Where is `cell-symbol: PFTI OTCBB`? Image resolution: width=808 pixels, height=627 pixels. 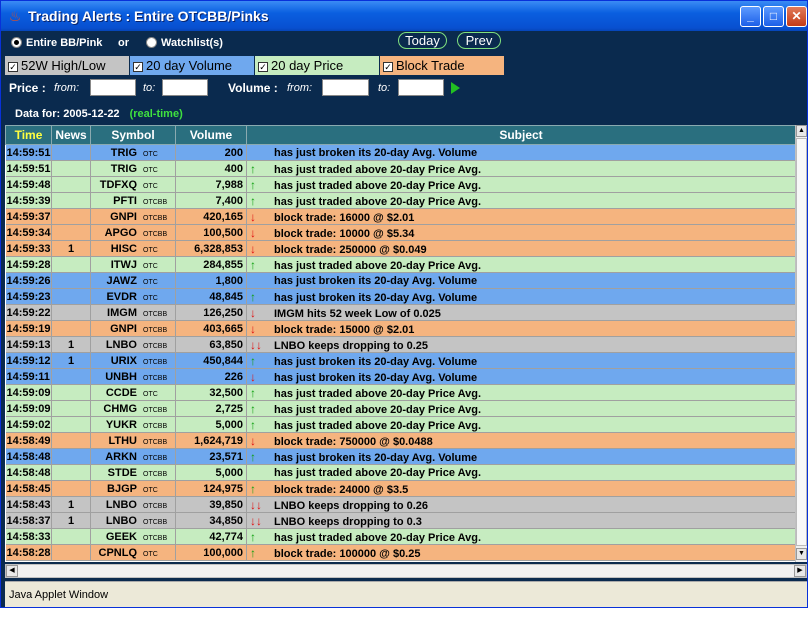
cell-symbol: PFTI OTCBB is located at coordinates (133, 200).